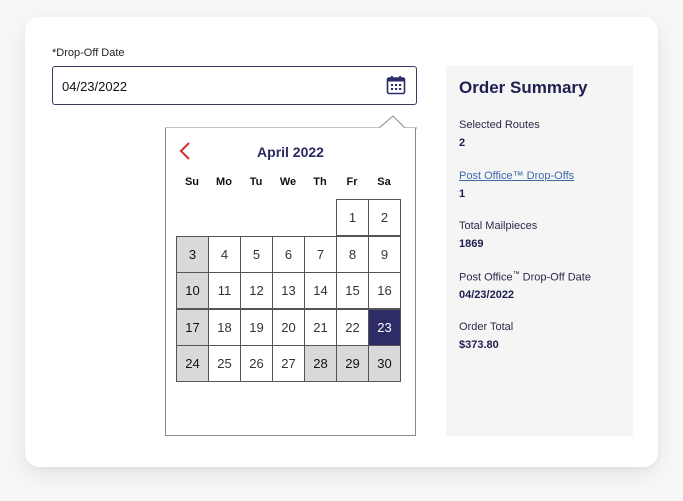  What do you see at coordinates (192, 182) in the screenshot?
I see `weekday-su: Su` at bounding box center [192, 182].